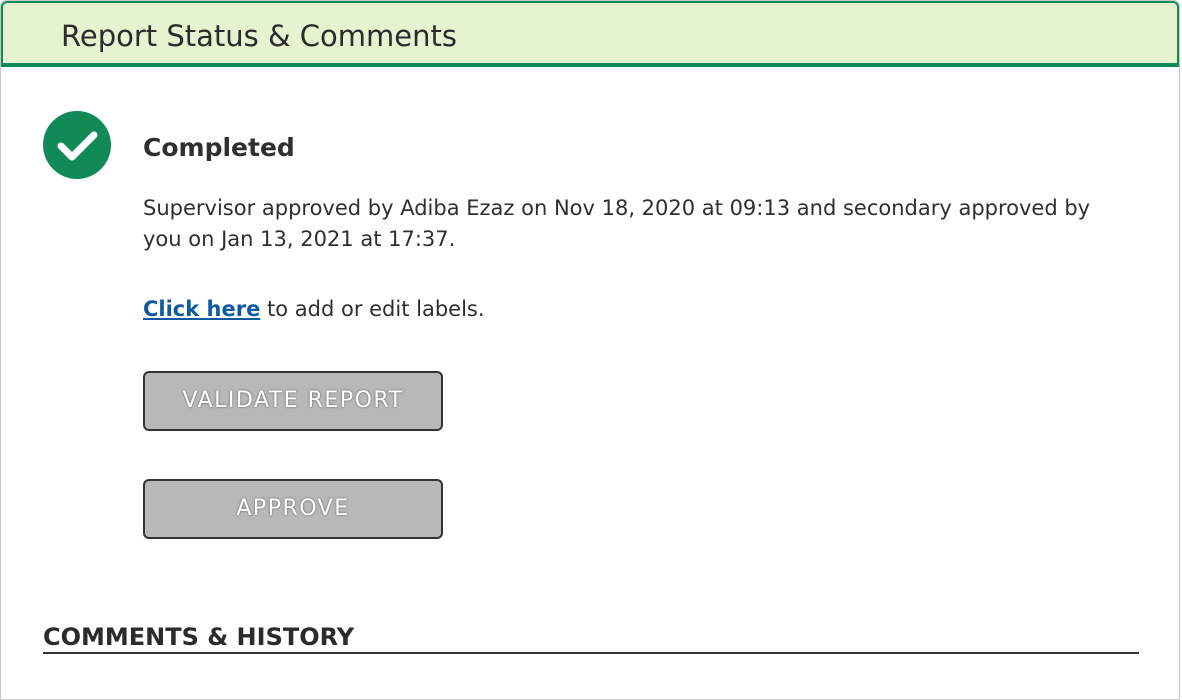 This screenshot has width=1182, height=700. What do you see at coordinates (293, 509) in the screenshot?
I see `approve-button: APPROVE` at bounding box center [293, 509].